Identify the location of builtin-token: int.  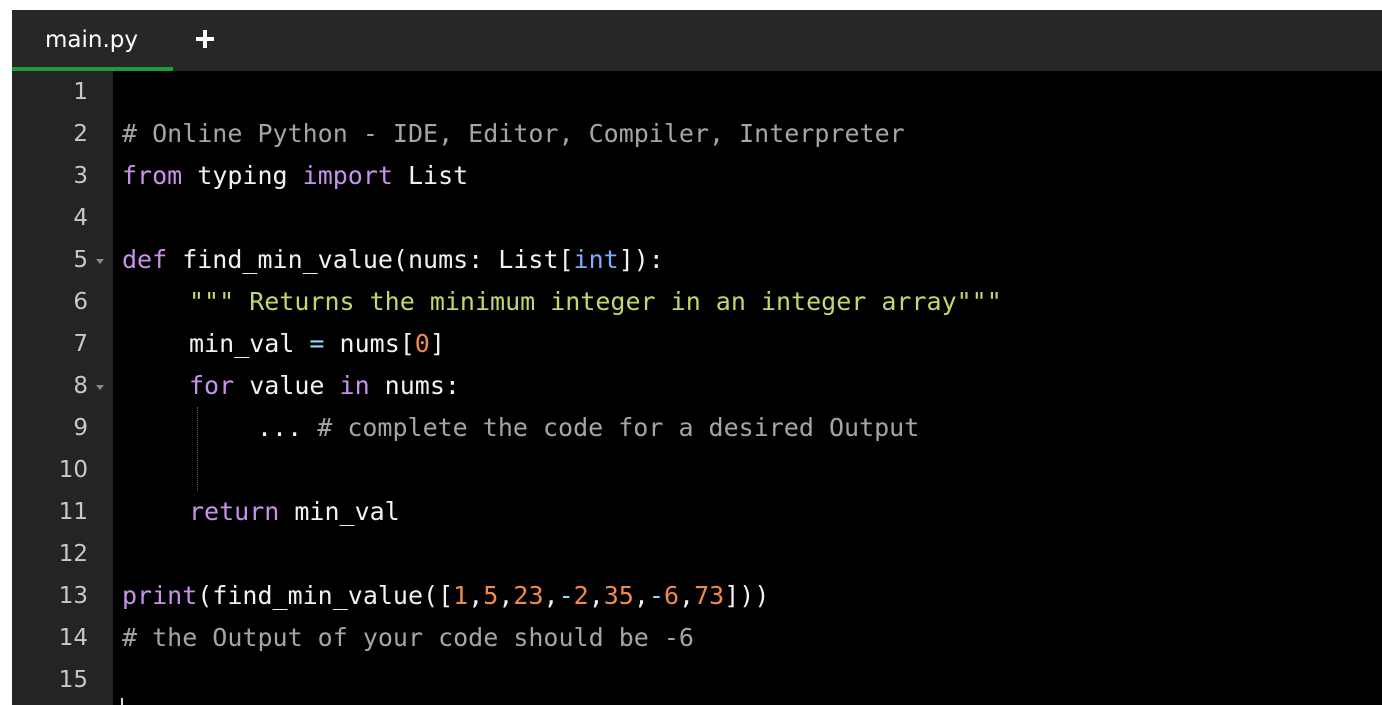
(596, 259).